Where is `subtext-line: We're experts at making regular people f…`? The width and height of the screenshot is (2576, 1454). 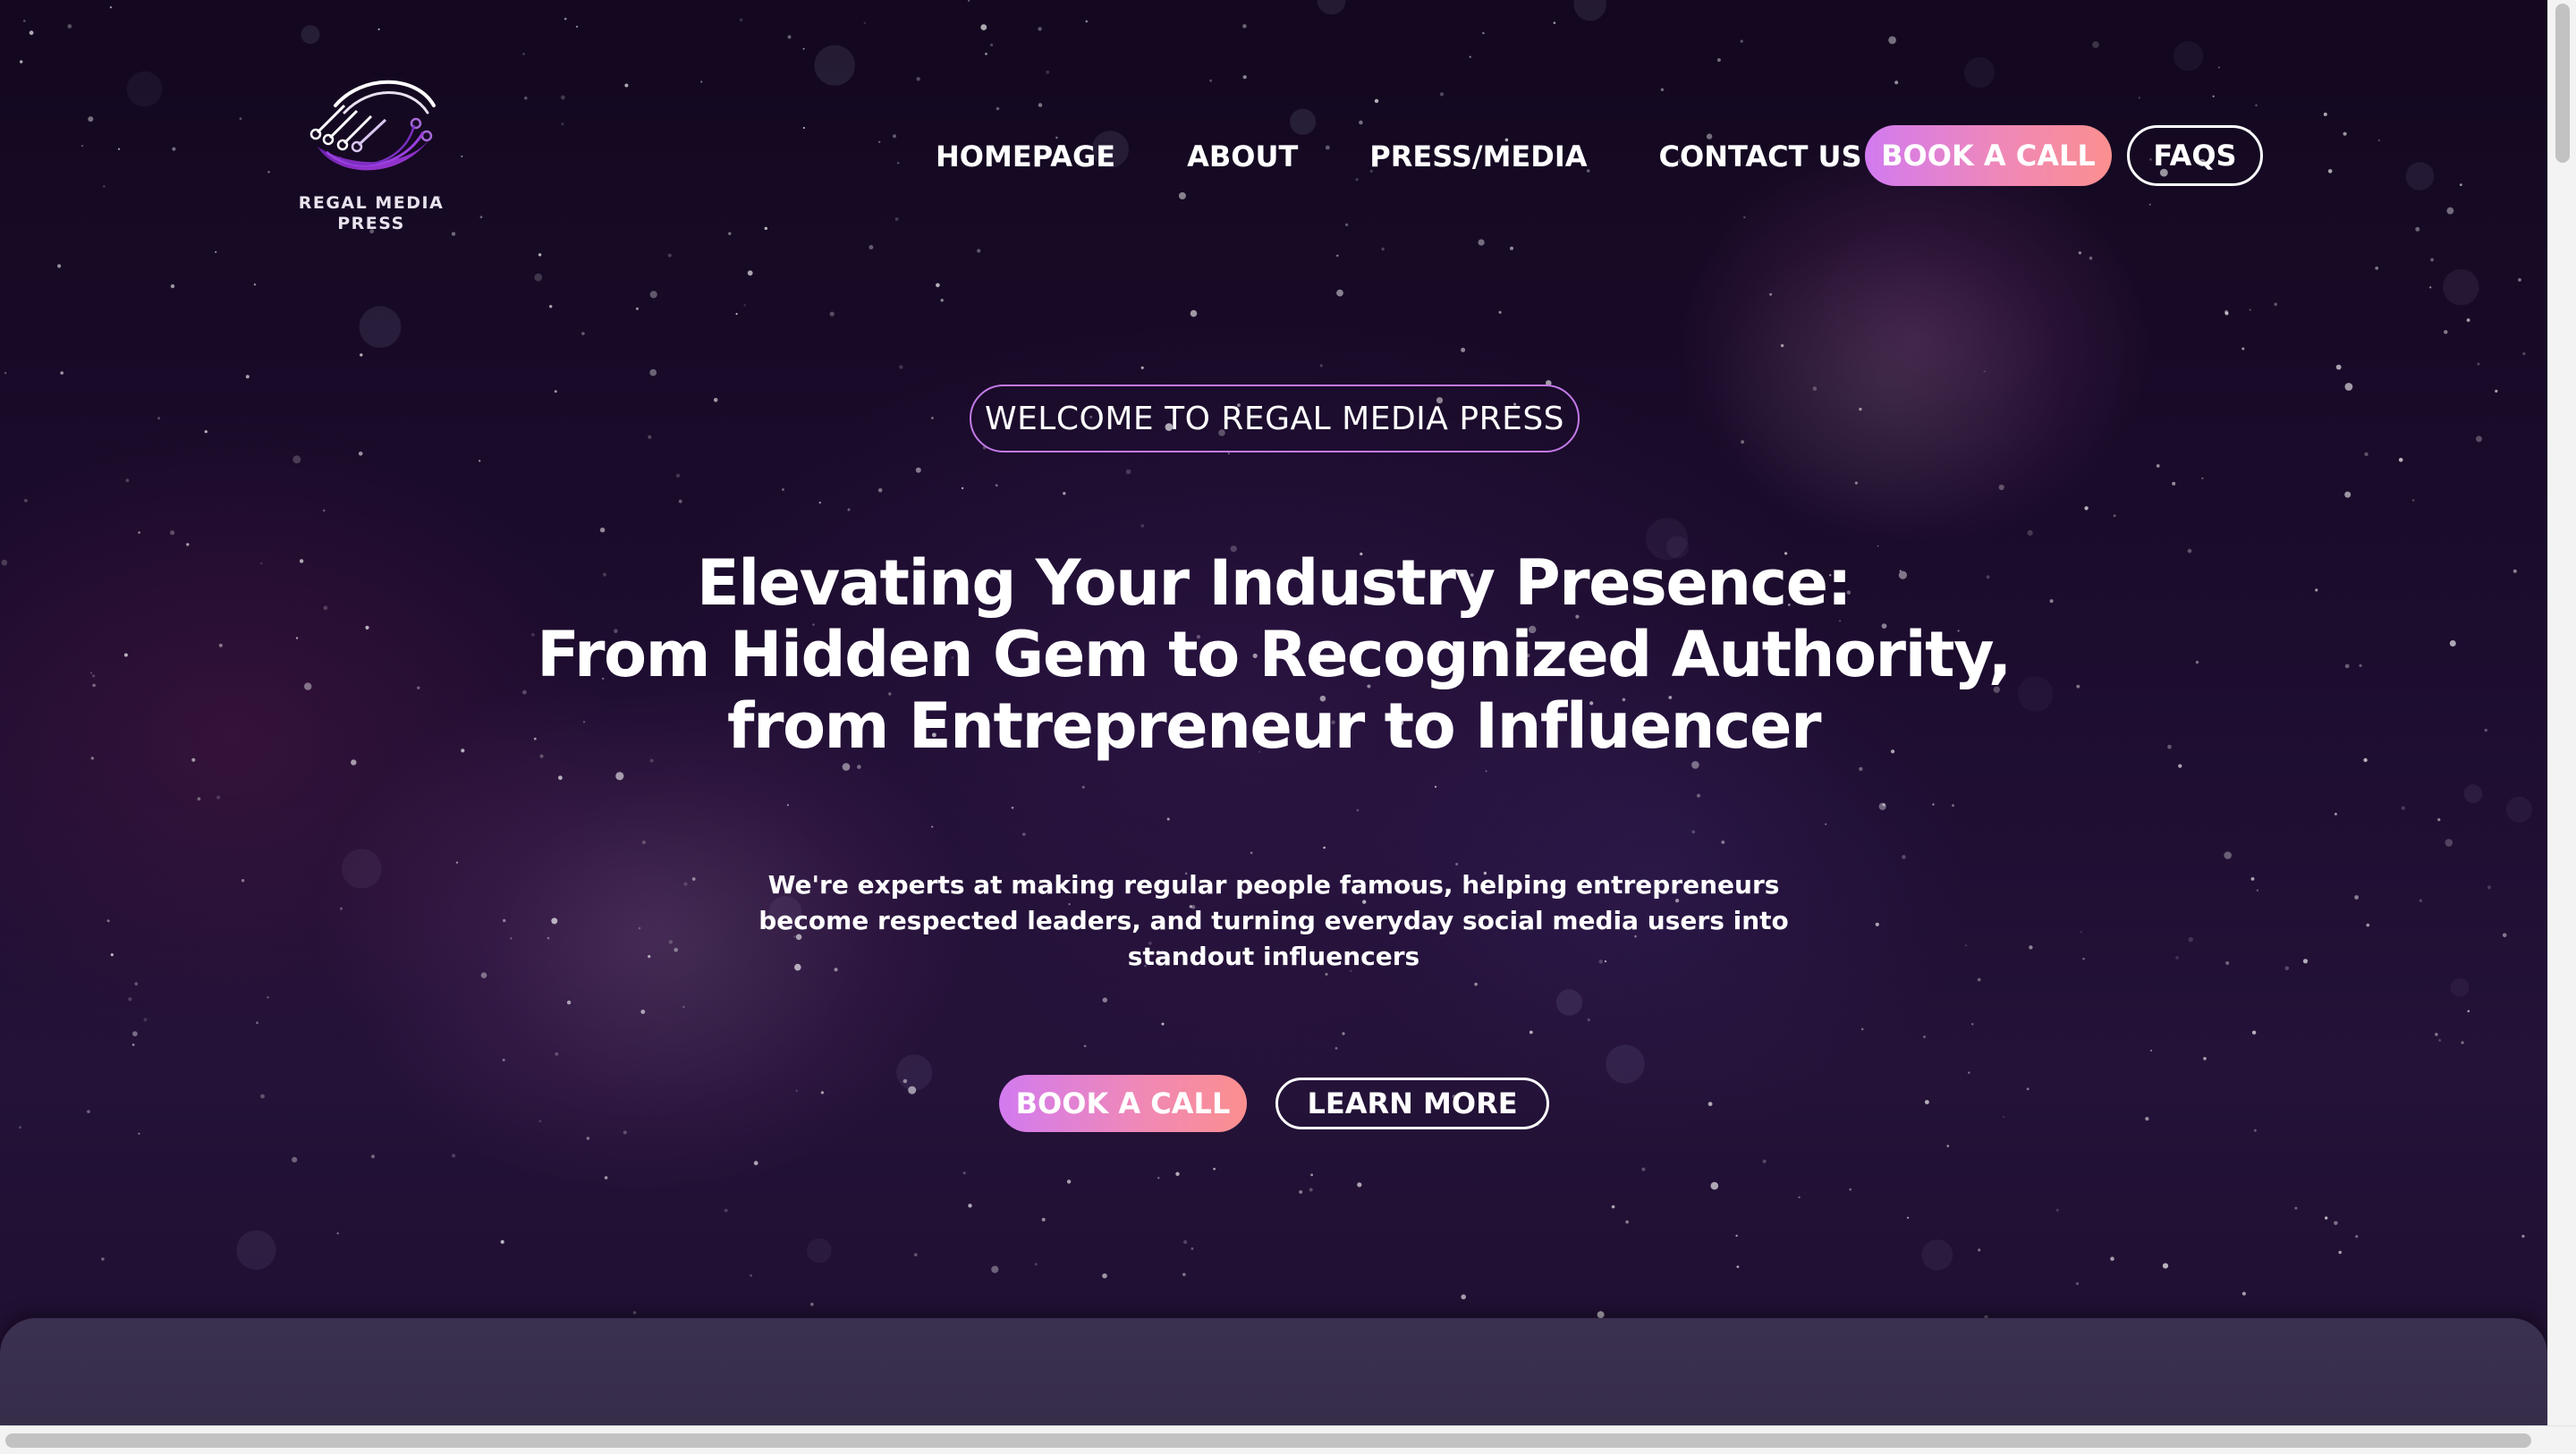 subtext-line: We're experts at making regular people f… is located at coordinates (1273, 885).